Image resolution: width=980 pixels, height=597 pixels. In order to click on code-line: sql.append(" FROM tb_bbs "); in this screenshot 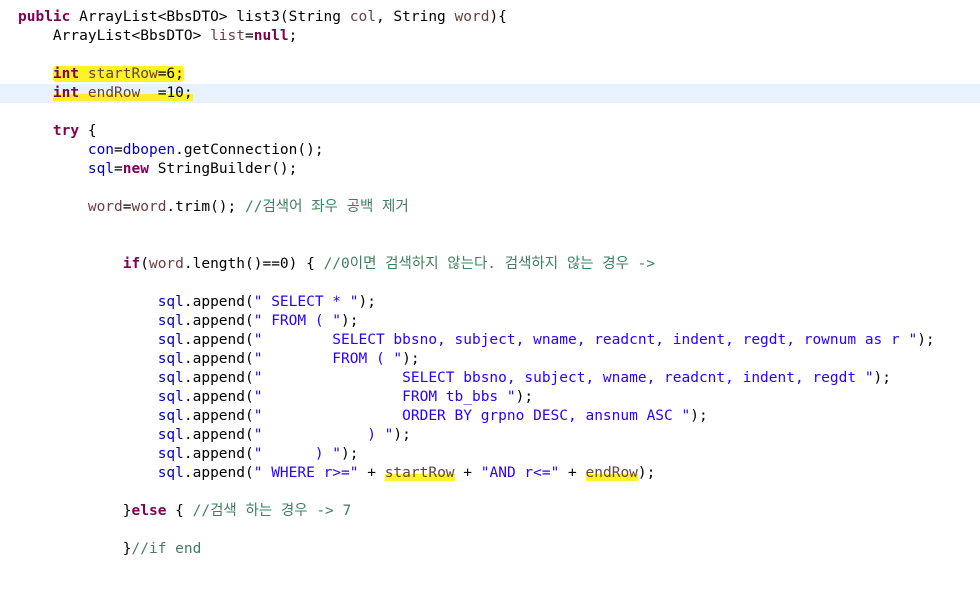, I will do `click(490, 397)`.